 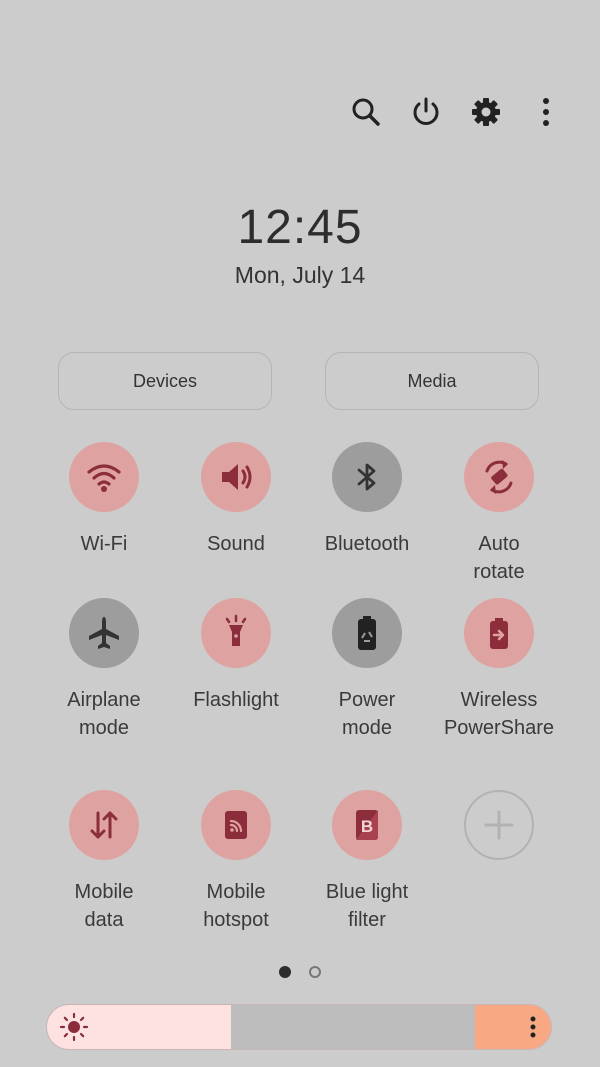 I want to click on wireless-powershare-toggle, so click(x=499, y=633).